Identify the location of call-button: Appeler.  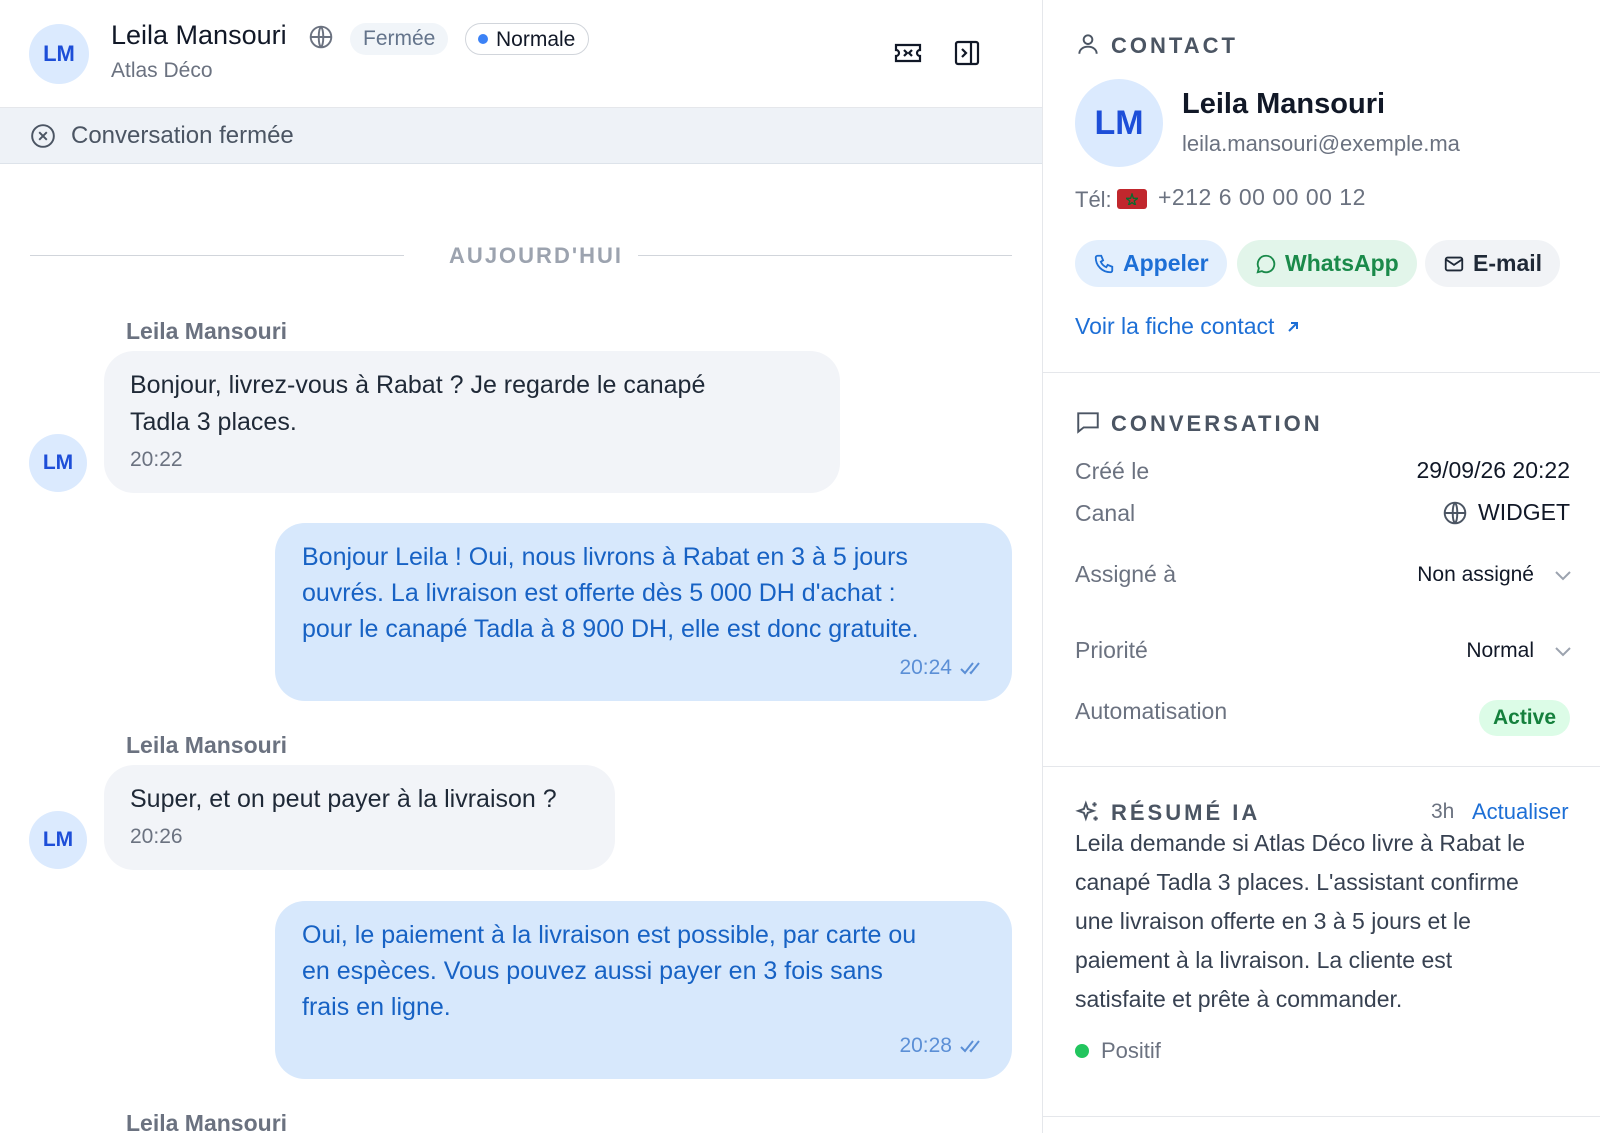
(1151, 263).